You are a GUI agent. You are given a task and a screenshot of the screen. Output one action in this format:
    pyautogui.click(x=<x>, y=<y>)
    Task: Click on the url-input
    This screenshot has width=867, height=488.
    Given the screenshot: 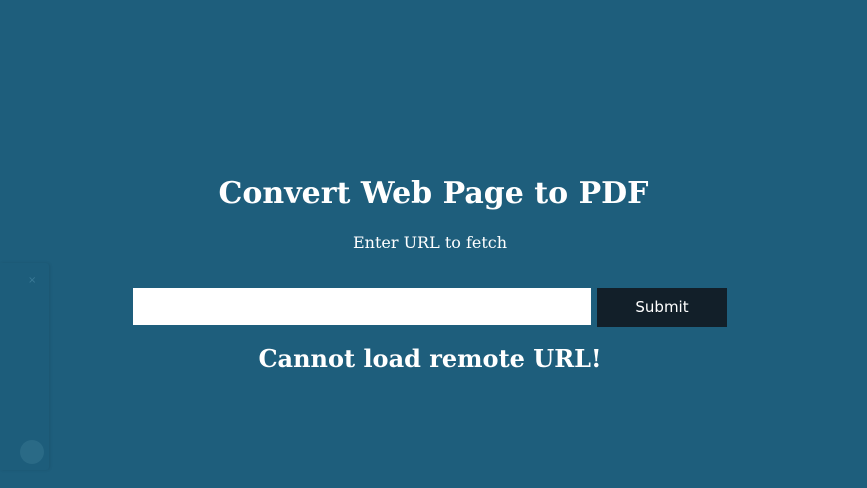 What is the action you would take?
    pyautogui.click(x=362, y=306)
    